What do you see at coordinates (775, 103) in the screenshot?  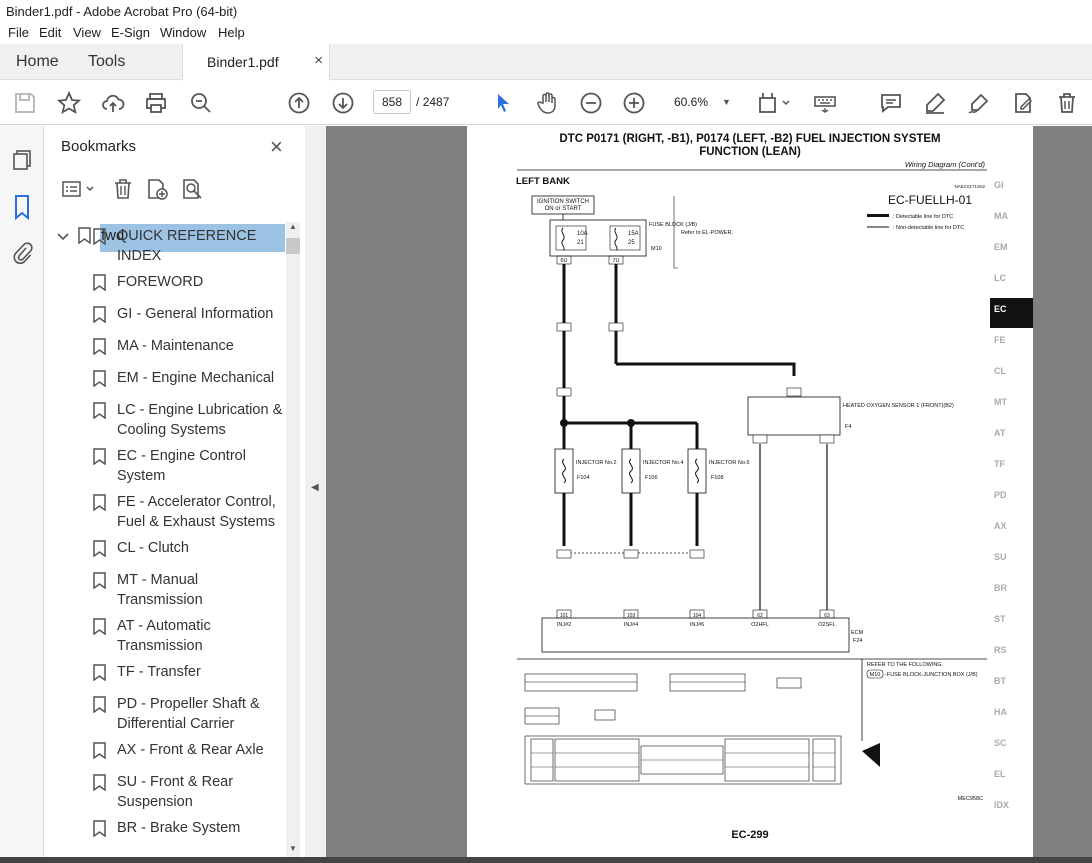 I see `page-fit-icon` at bounding box center [775, 103].